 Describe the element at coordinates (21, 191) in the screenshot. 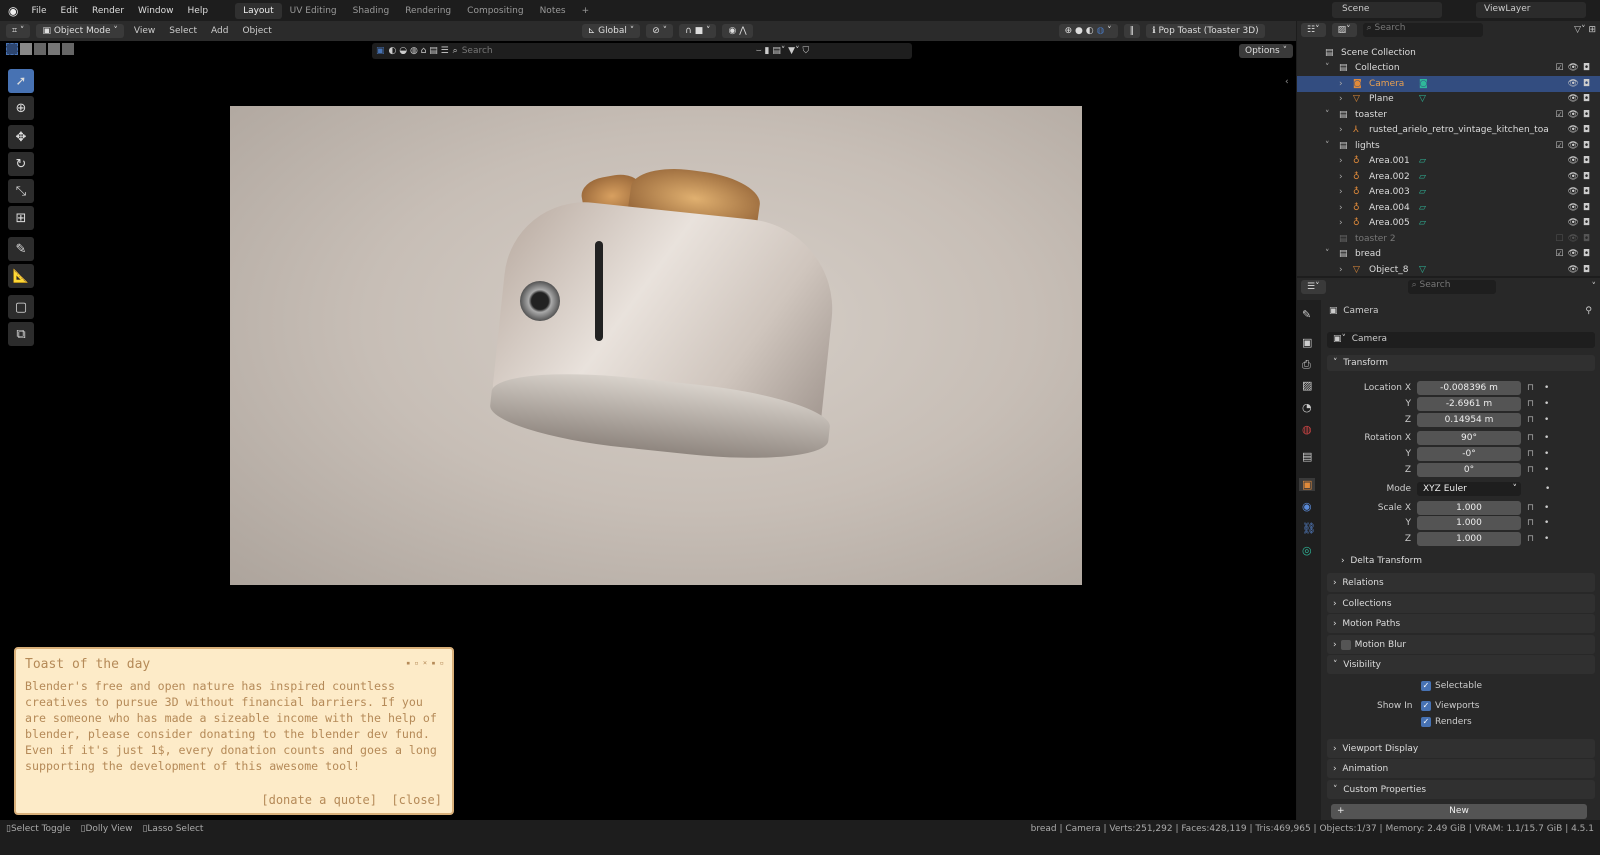

I see `scale-tool-icon: ⤡` at that location.